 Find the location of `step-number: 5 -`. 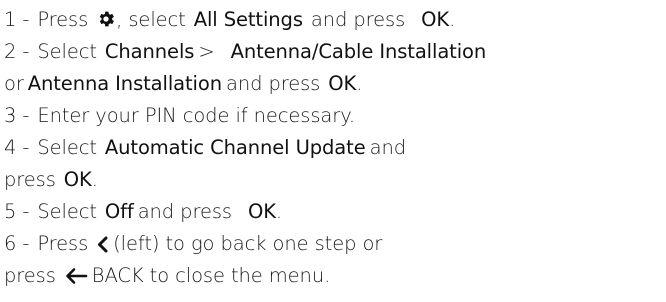

step-number: 5 - is located at coordinates (17, 211).